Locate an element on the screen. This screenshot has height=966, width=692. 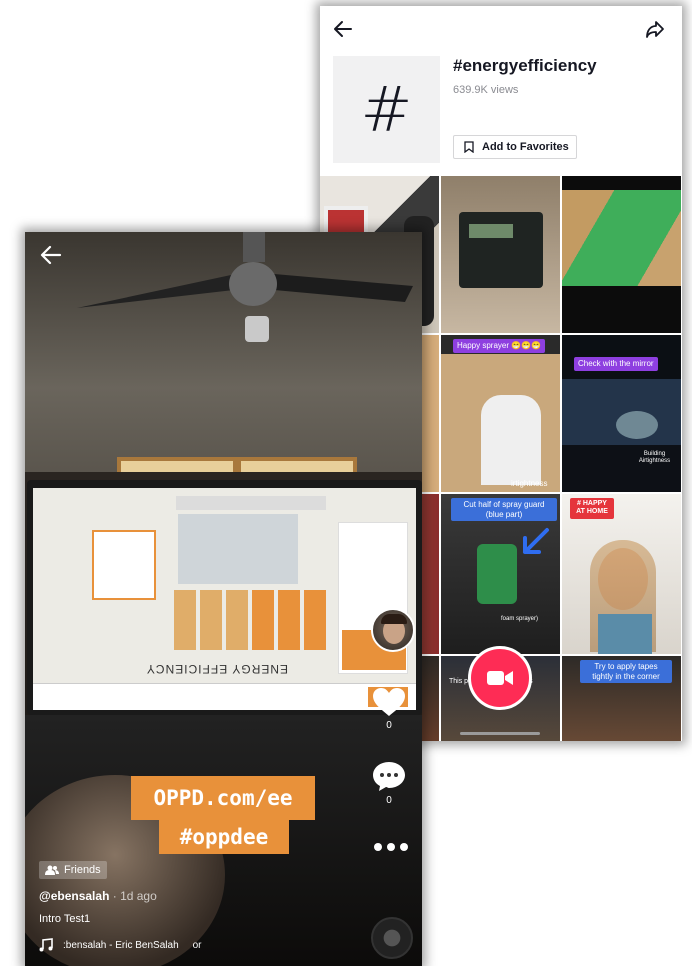
hashtag-thumbnail: # is located at coordinates (386, 109).